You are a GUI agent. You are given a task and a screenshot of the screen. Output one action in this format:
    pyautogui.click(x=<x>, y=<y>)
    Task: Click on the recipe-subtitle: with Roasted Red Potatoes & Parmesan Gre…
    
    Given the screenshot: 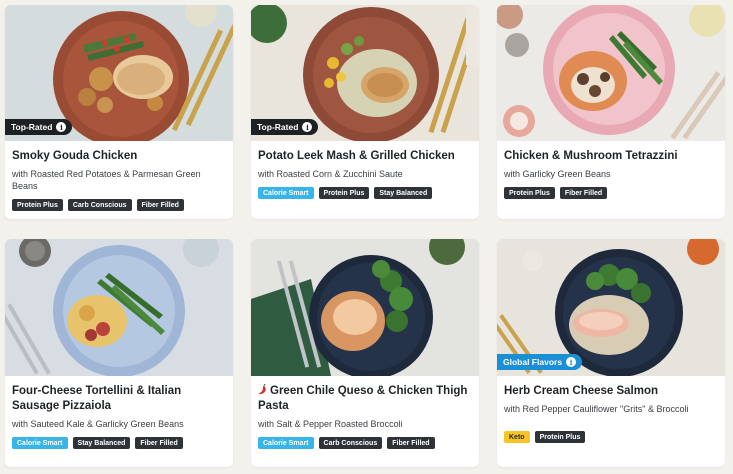 What is the action you would take?
    pyautogui.click(x=106, y=180)
    